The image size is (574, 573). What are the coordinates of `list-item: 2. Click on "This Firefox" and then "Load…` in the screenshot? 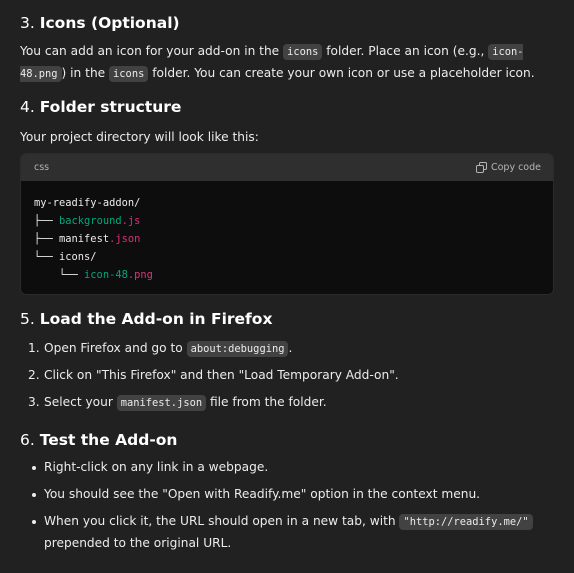 It's located at (213, 375).